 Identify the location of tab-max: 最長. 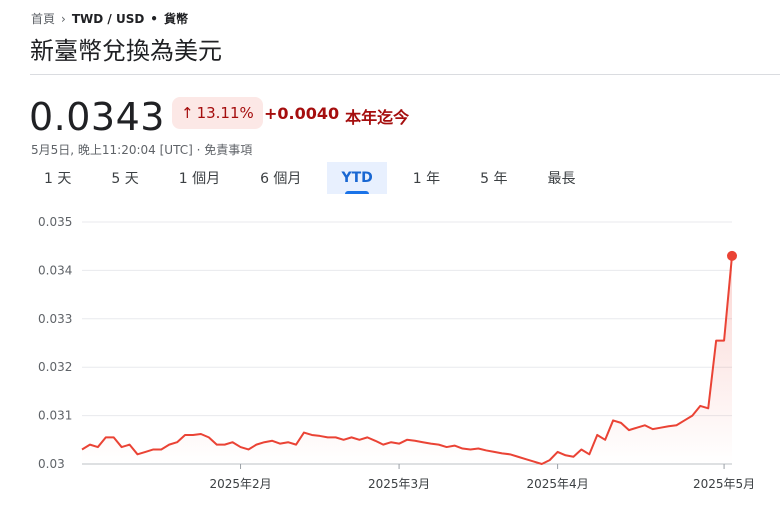
(561, 178).